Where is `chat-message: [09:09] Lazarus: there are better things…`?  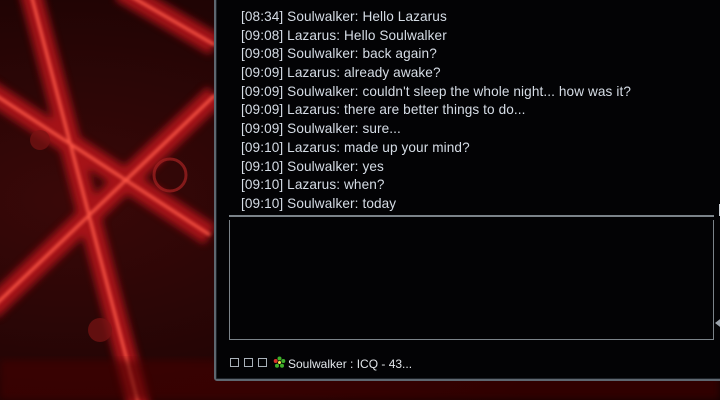
chat-message: [09:09] Lazarus: there are better things… is located at coordinates (383, 110).